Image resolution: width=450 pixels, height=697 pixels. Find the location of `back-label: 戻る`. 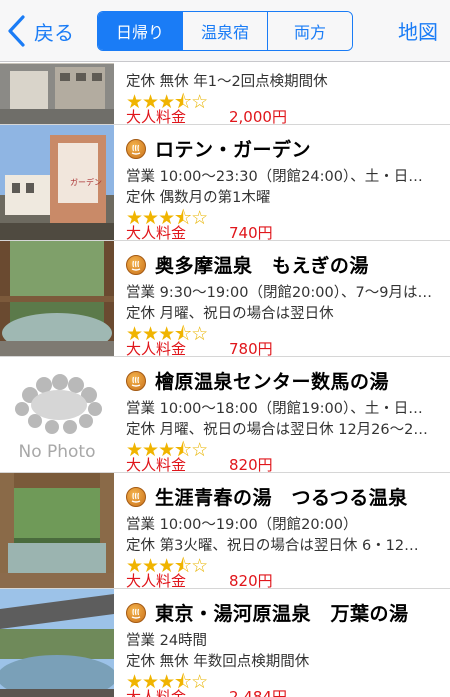

back-label: 戻る is located at coordinates (54, 32).